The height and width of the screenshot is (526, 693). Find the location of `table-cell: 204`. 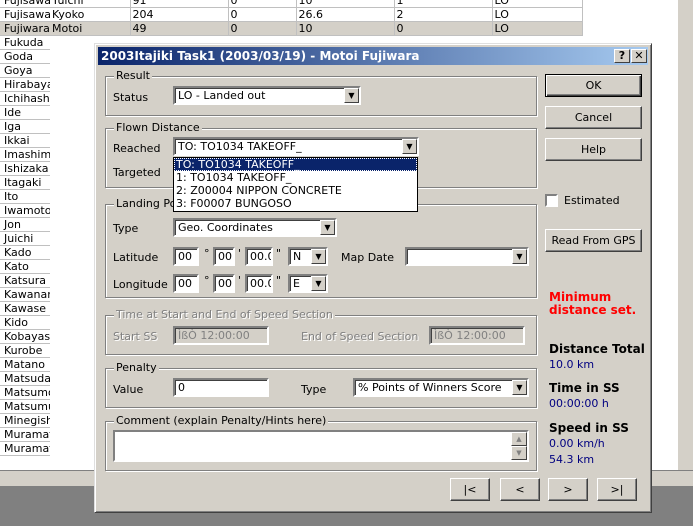

table-cell: 204 is located at coordinates (179, 14).